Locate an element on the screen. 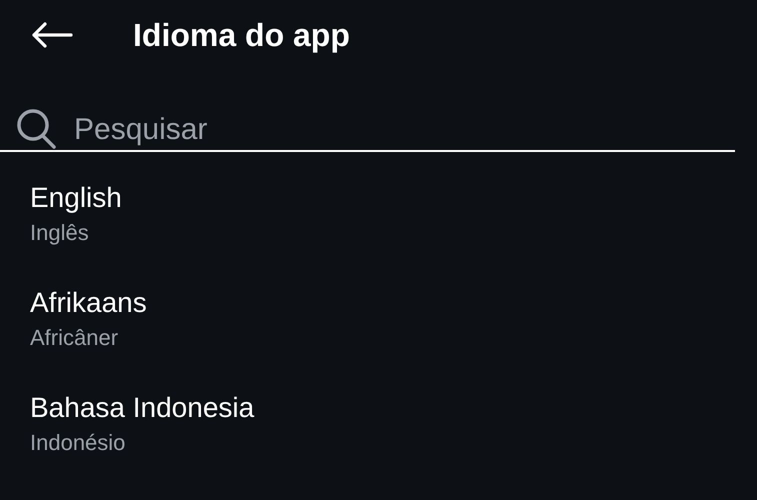  back-button is located at coordinates (52, 35).